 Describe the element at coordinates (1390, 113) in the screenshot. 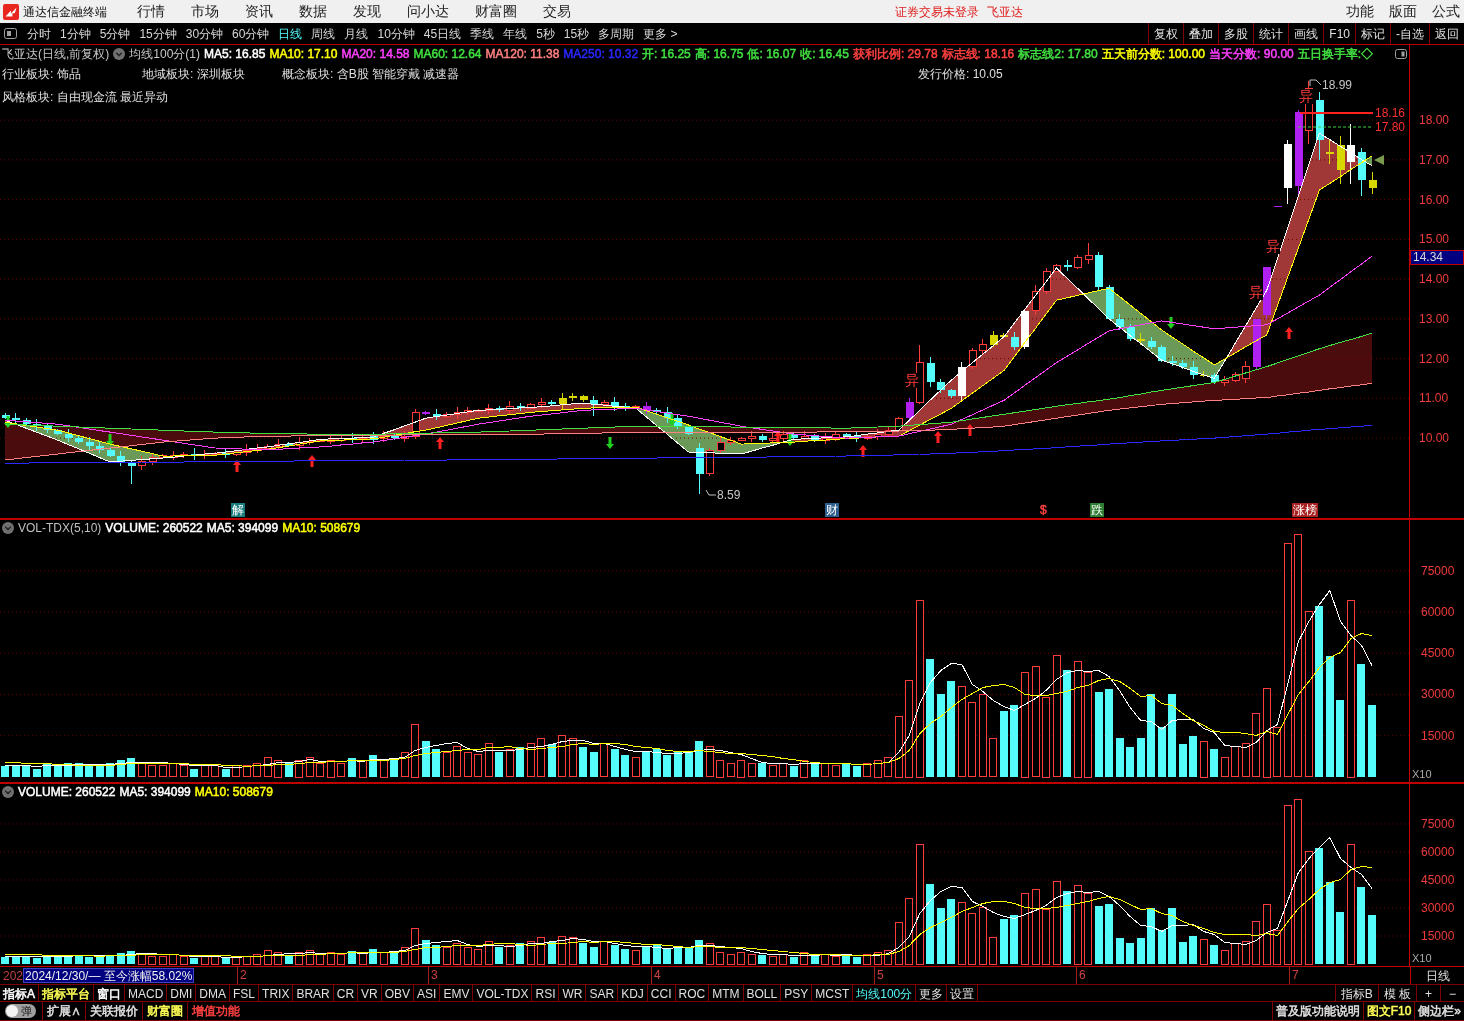

I see `price-line-label: 18.16` at that location.